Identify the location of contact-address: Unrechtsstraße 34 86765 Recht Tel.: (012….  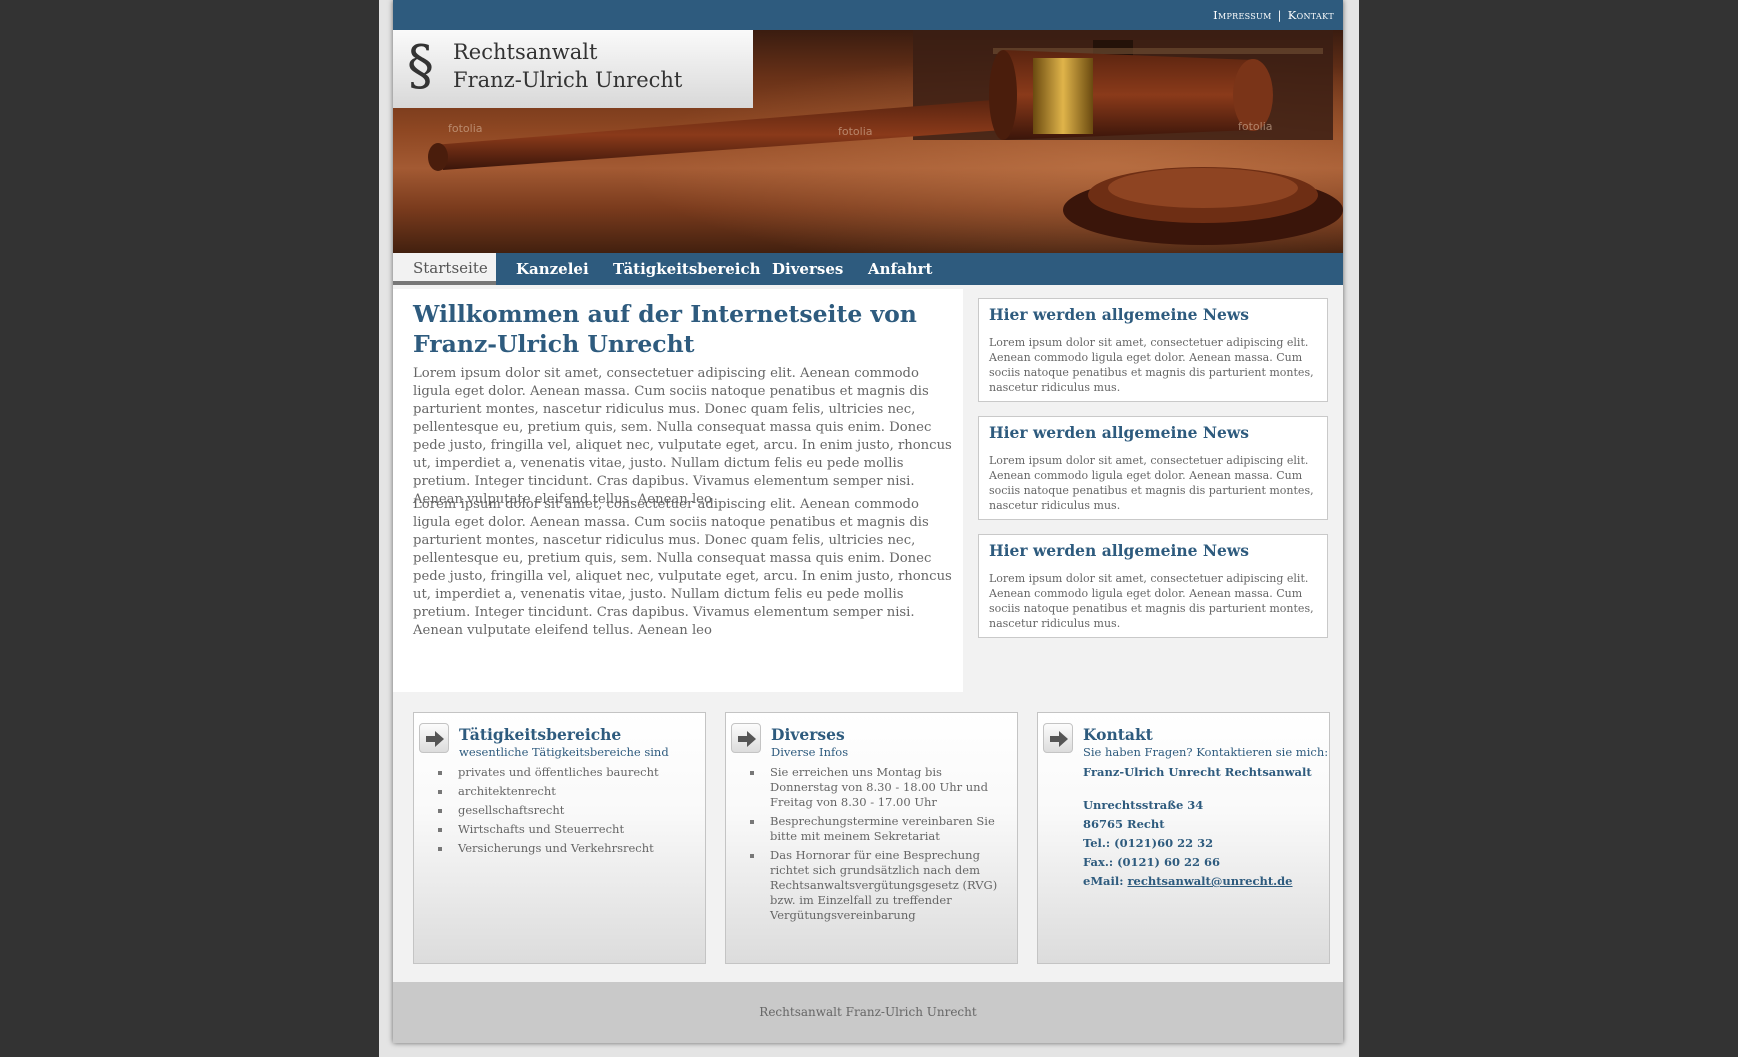
(1203, 843).